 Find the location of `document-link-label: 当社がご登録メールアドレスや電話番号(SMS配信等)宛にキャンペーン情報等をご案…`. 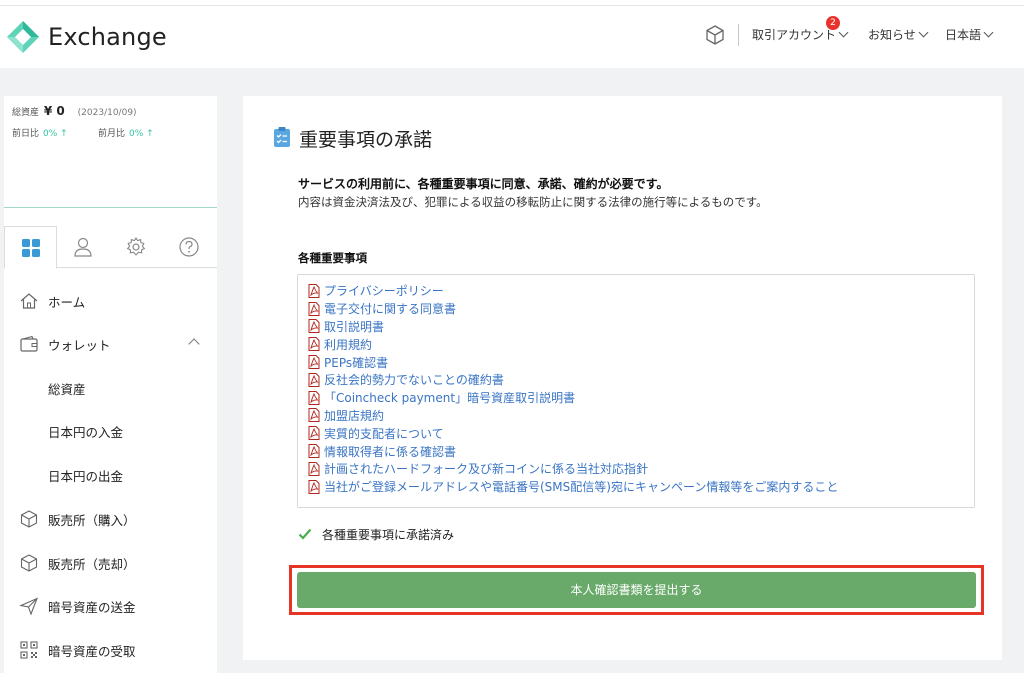

document-link-label: 当社がご登録メールアドレスや電話番号(SMS配信等)宛にキャンペーン情報等をご案… is located at coordinates (581, 487).